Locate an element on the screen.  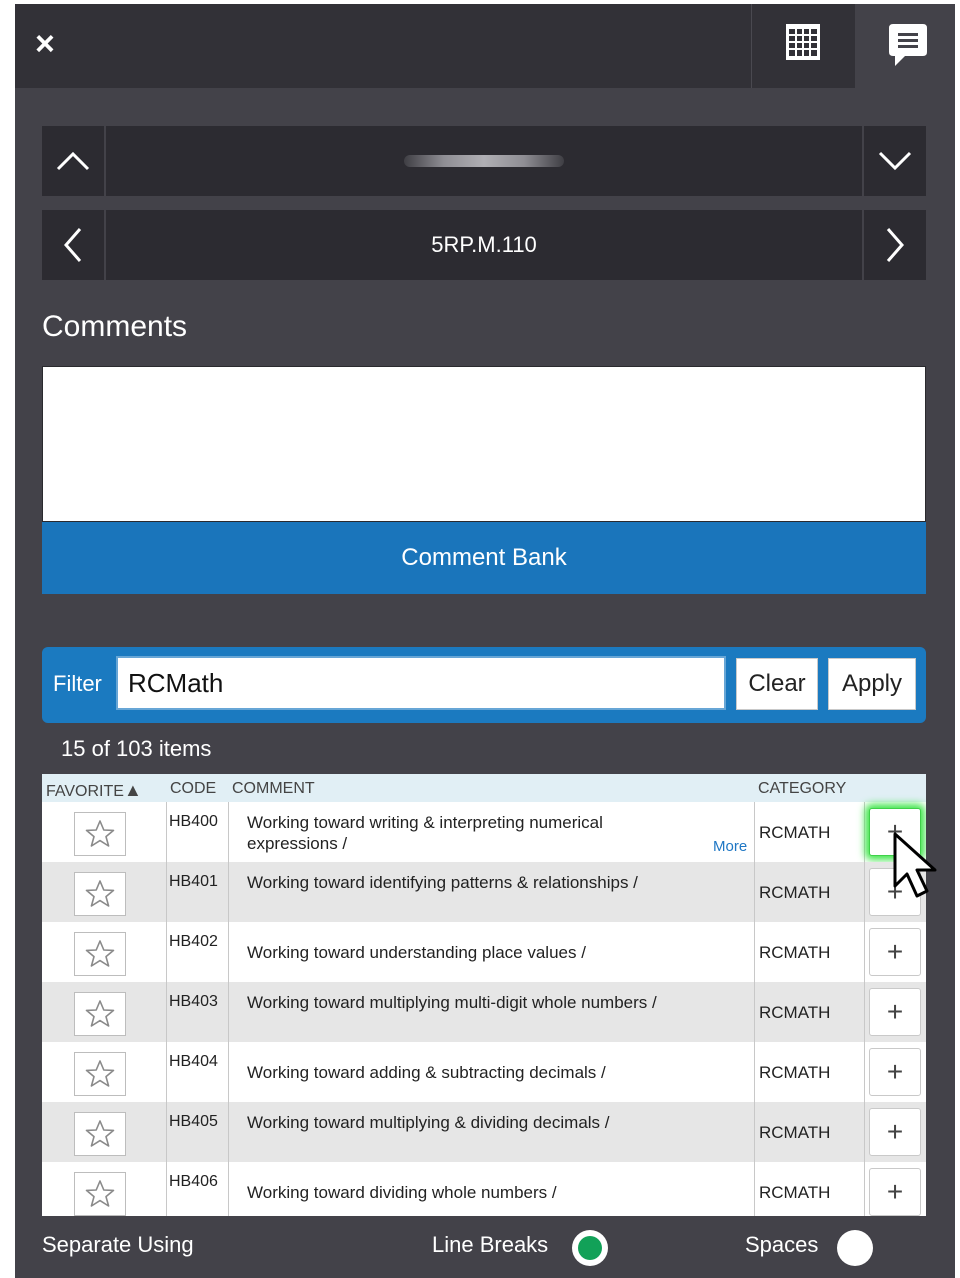
more-link: More is located at coordinates (730, 846).